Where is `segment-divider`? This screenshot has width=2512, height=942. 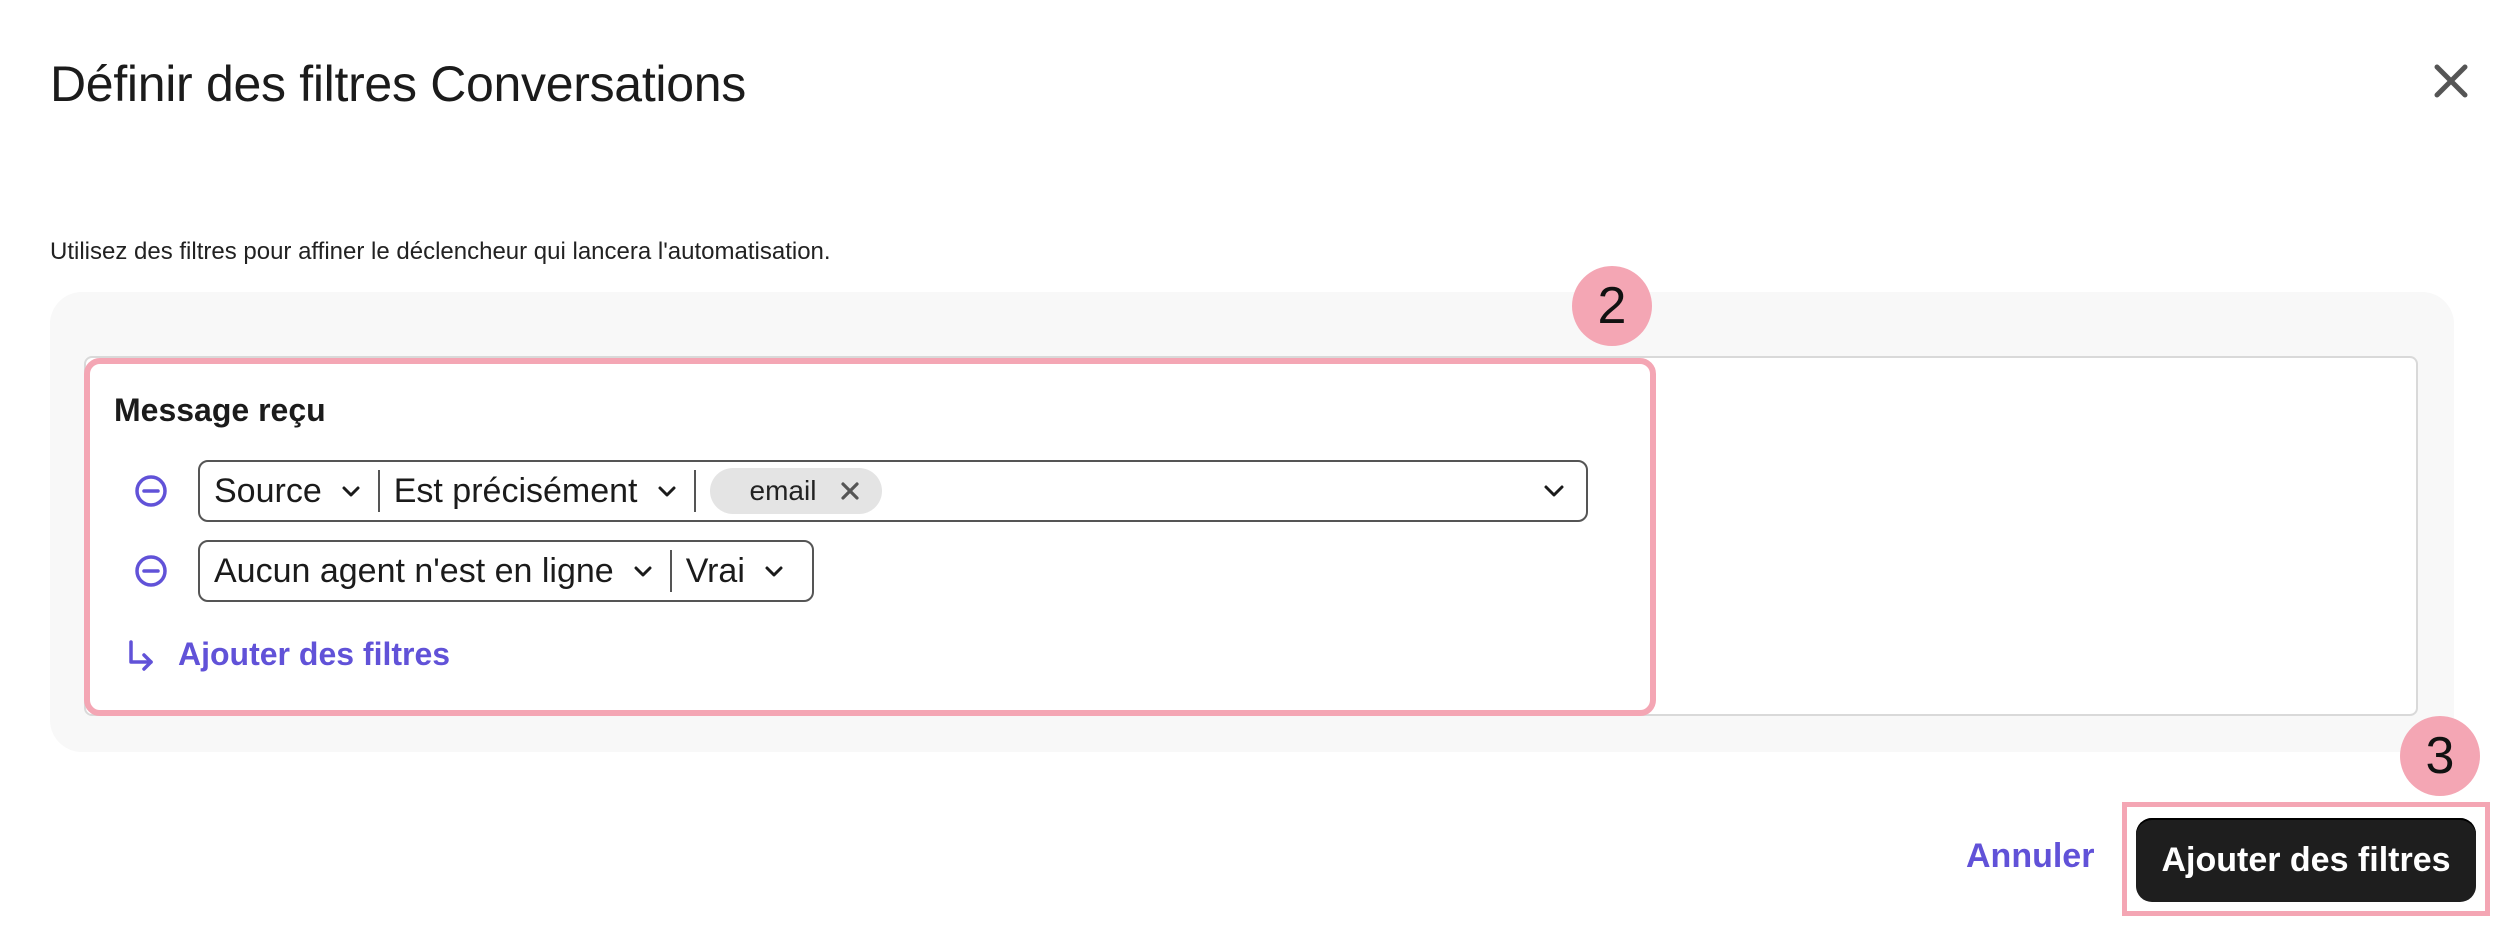 segment-divider is located at coordinates (694, 491).